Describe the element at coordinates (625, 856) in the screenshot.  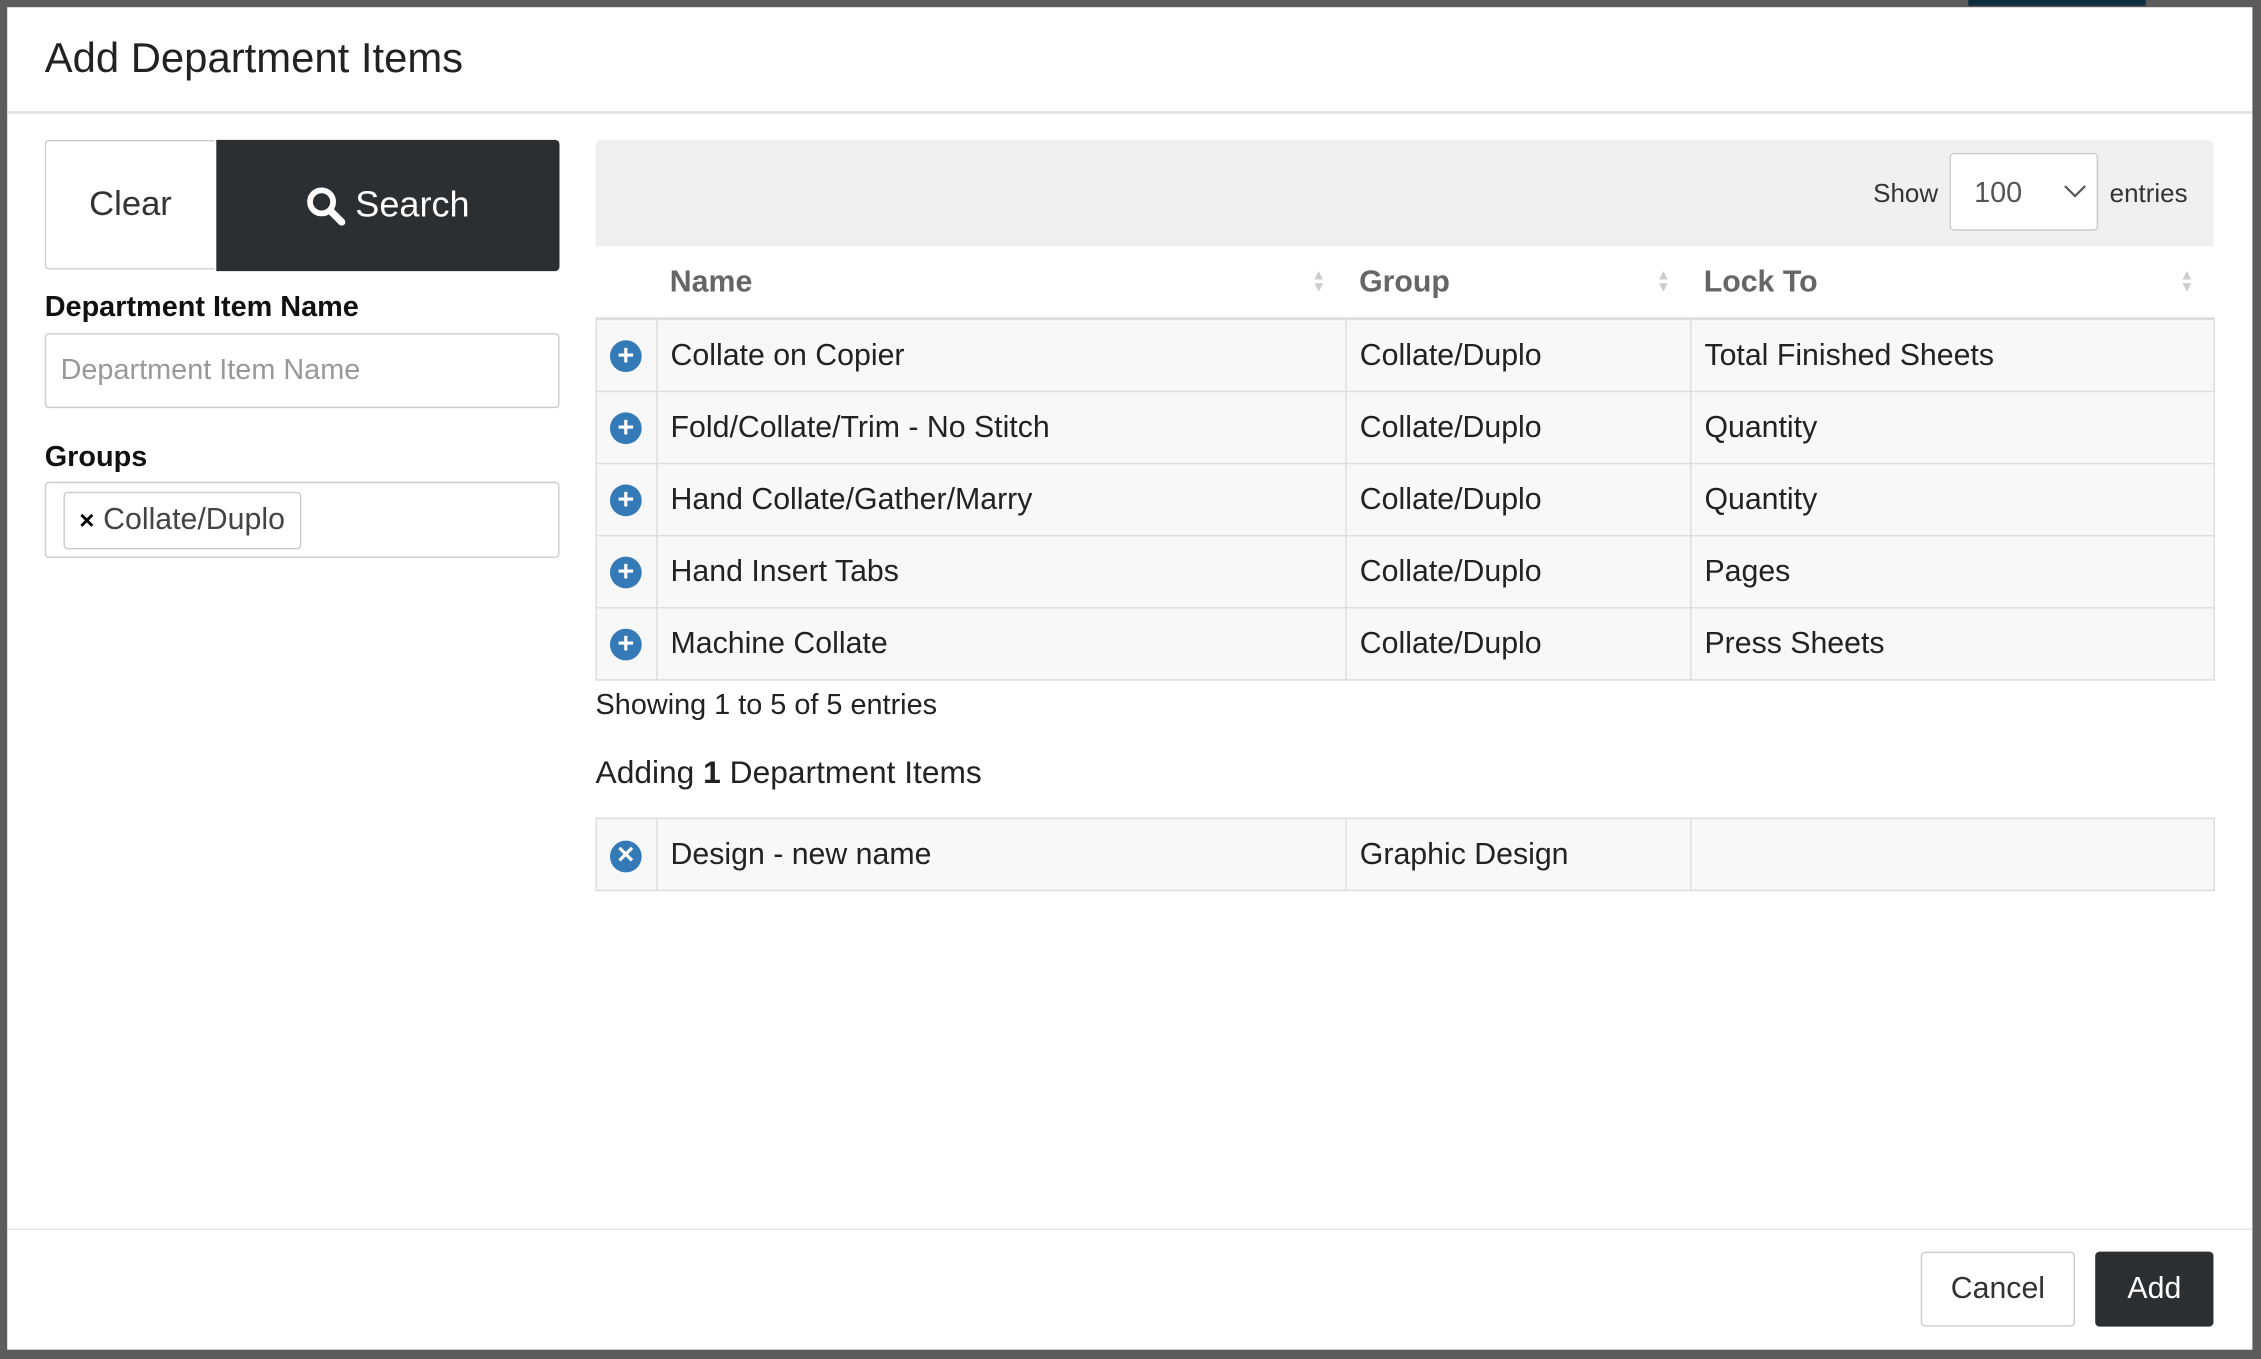
I see `remove-circle-icon: ✕` at that location.